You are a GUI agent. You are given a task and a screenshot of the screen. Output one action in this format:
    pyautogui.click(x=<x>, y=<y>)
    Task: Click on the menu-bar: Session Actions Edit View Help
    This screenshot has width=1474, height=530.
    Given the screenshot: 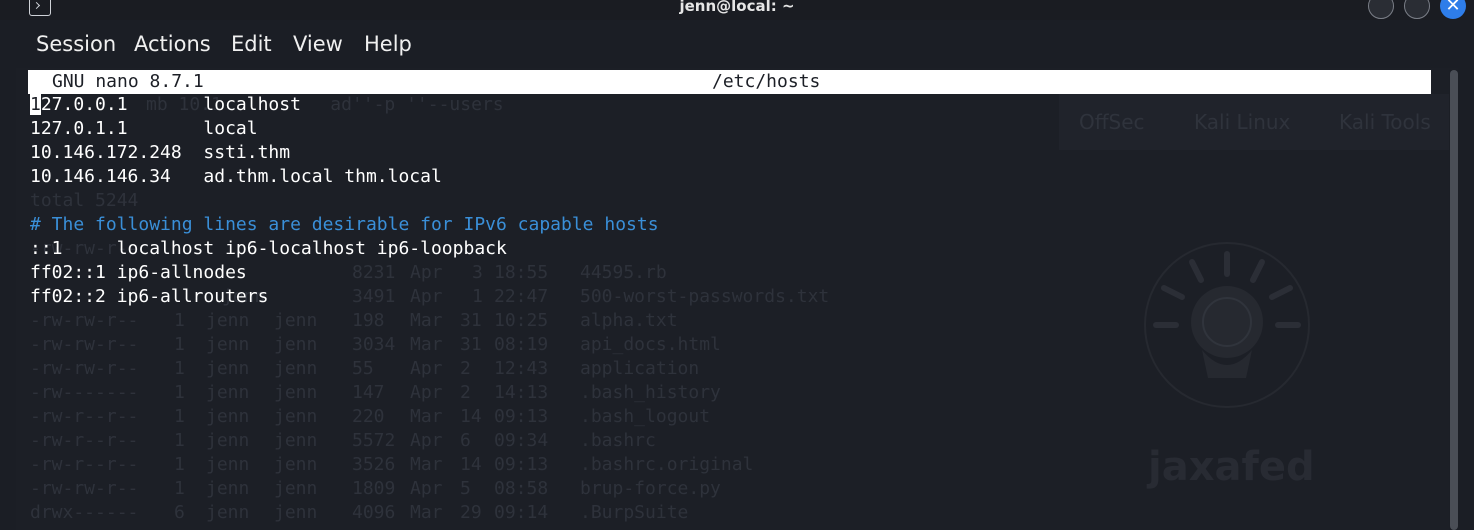 What is the action you would take?
    pyautogui.click(x=737, y=44)
    